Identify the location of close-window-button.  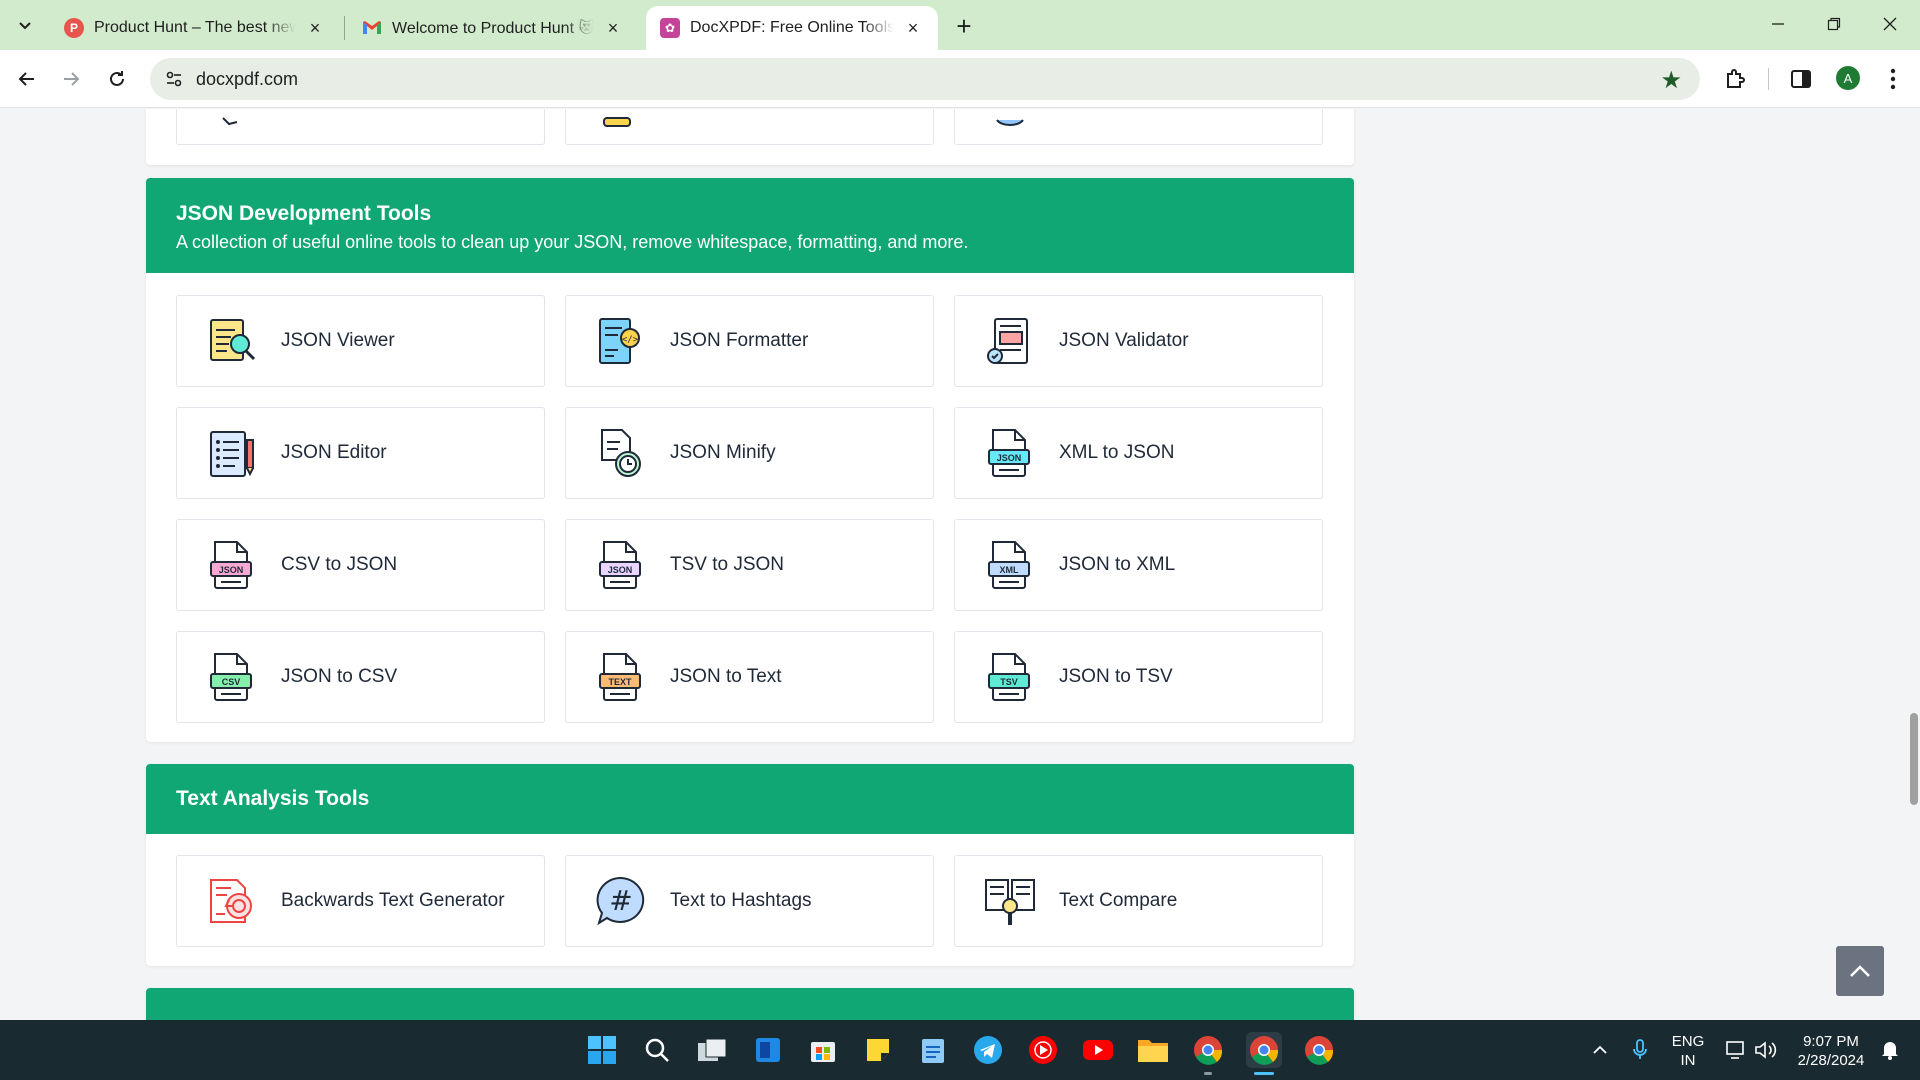
(1890, 24).